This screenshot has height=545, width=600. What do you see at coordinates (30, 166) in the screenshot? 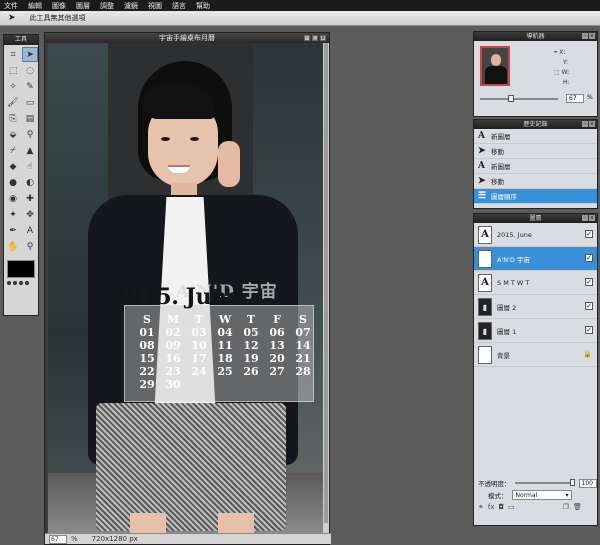
I see `smudge-icon: ☝` at bounding box center [30, 166].